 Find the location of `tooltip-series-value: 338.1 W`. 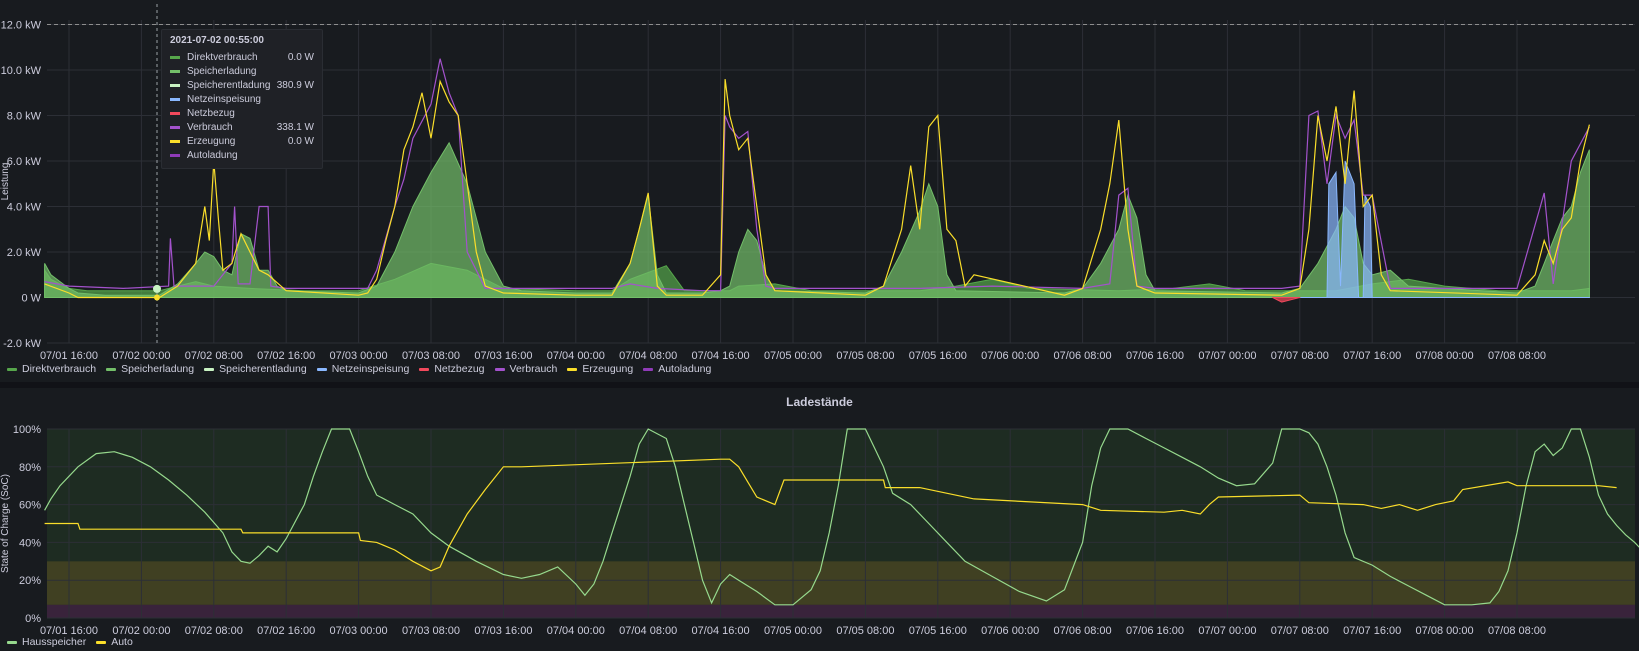

tooltip-series-value: 338.1 W is located at coordinates (295, 127).